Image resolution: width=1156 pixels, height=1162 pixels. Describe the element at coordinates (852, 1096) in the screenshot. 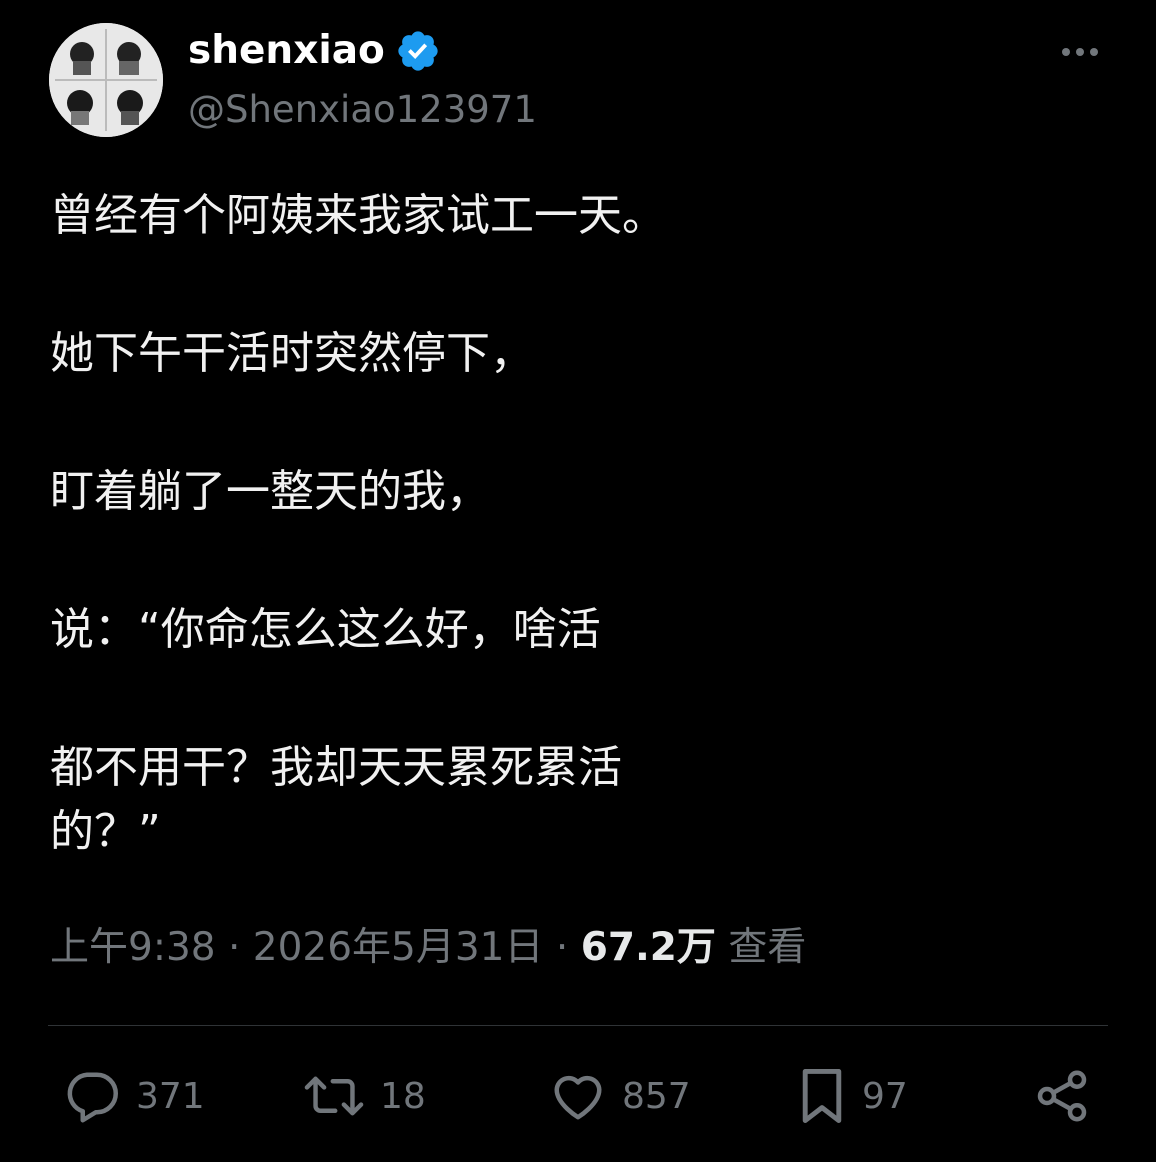

I see `bookmark-button: 97` at that location.